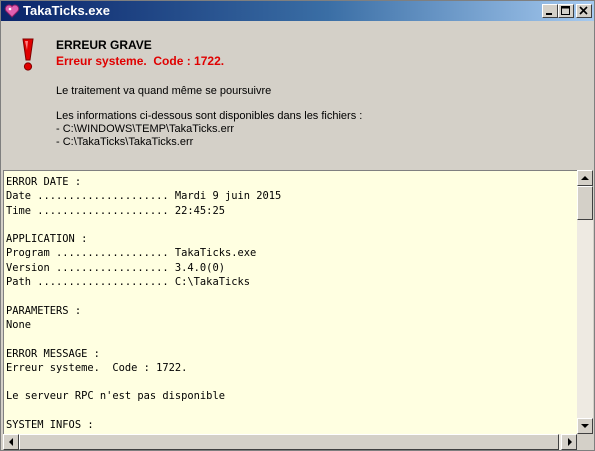  I want to click on horizontal-scrollbar, so click(290, 442).